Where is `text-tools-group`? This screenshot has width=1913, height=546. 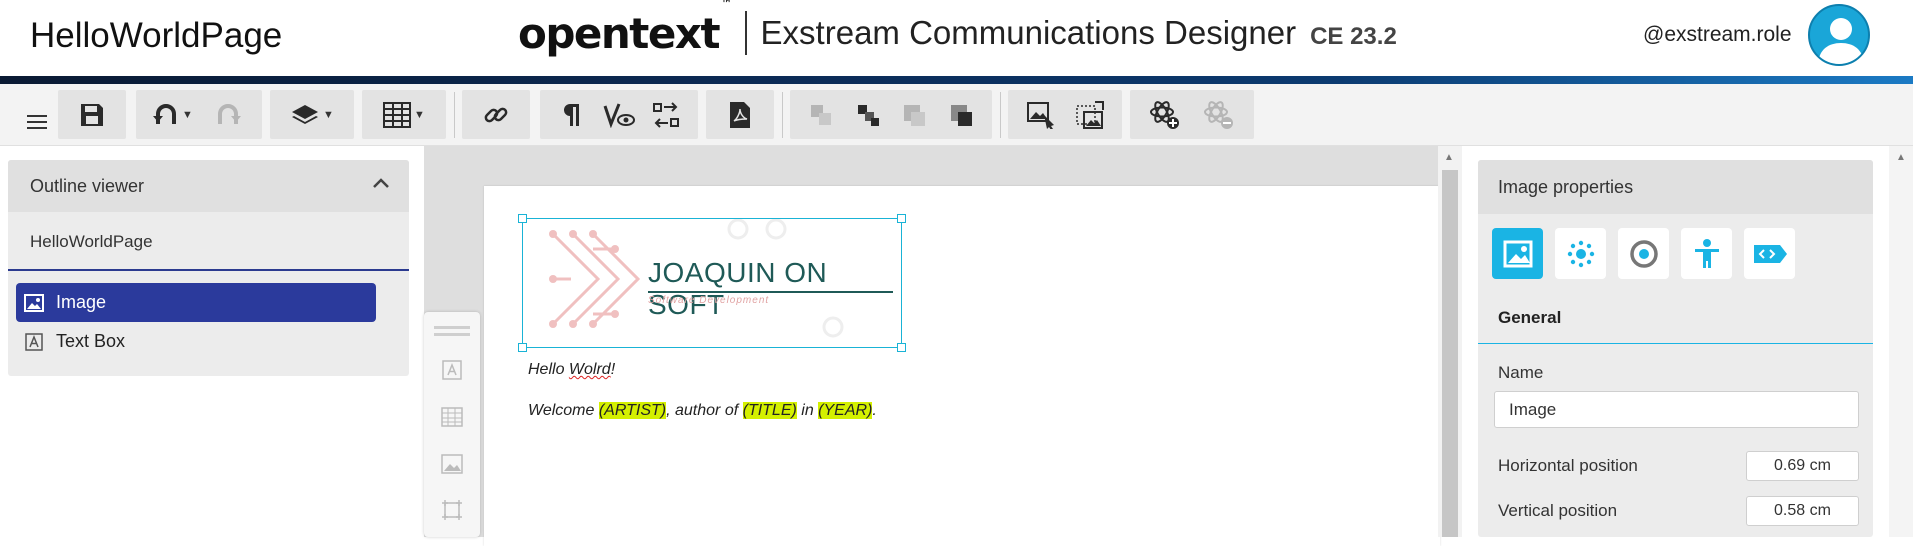 text-tools-group is located at coordinates (619, 114).